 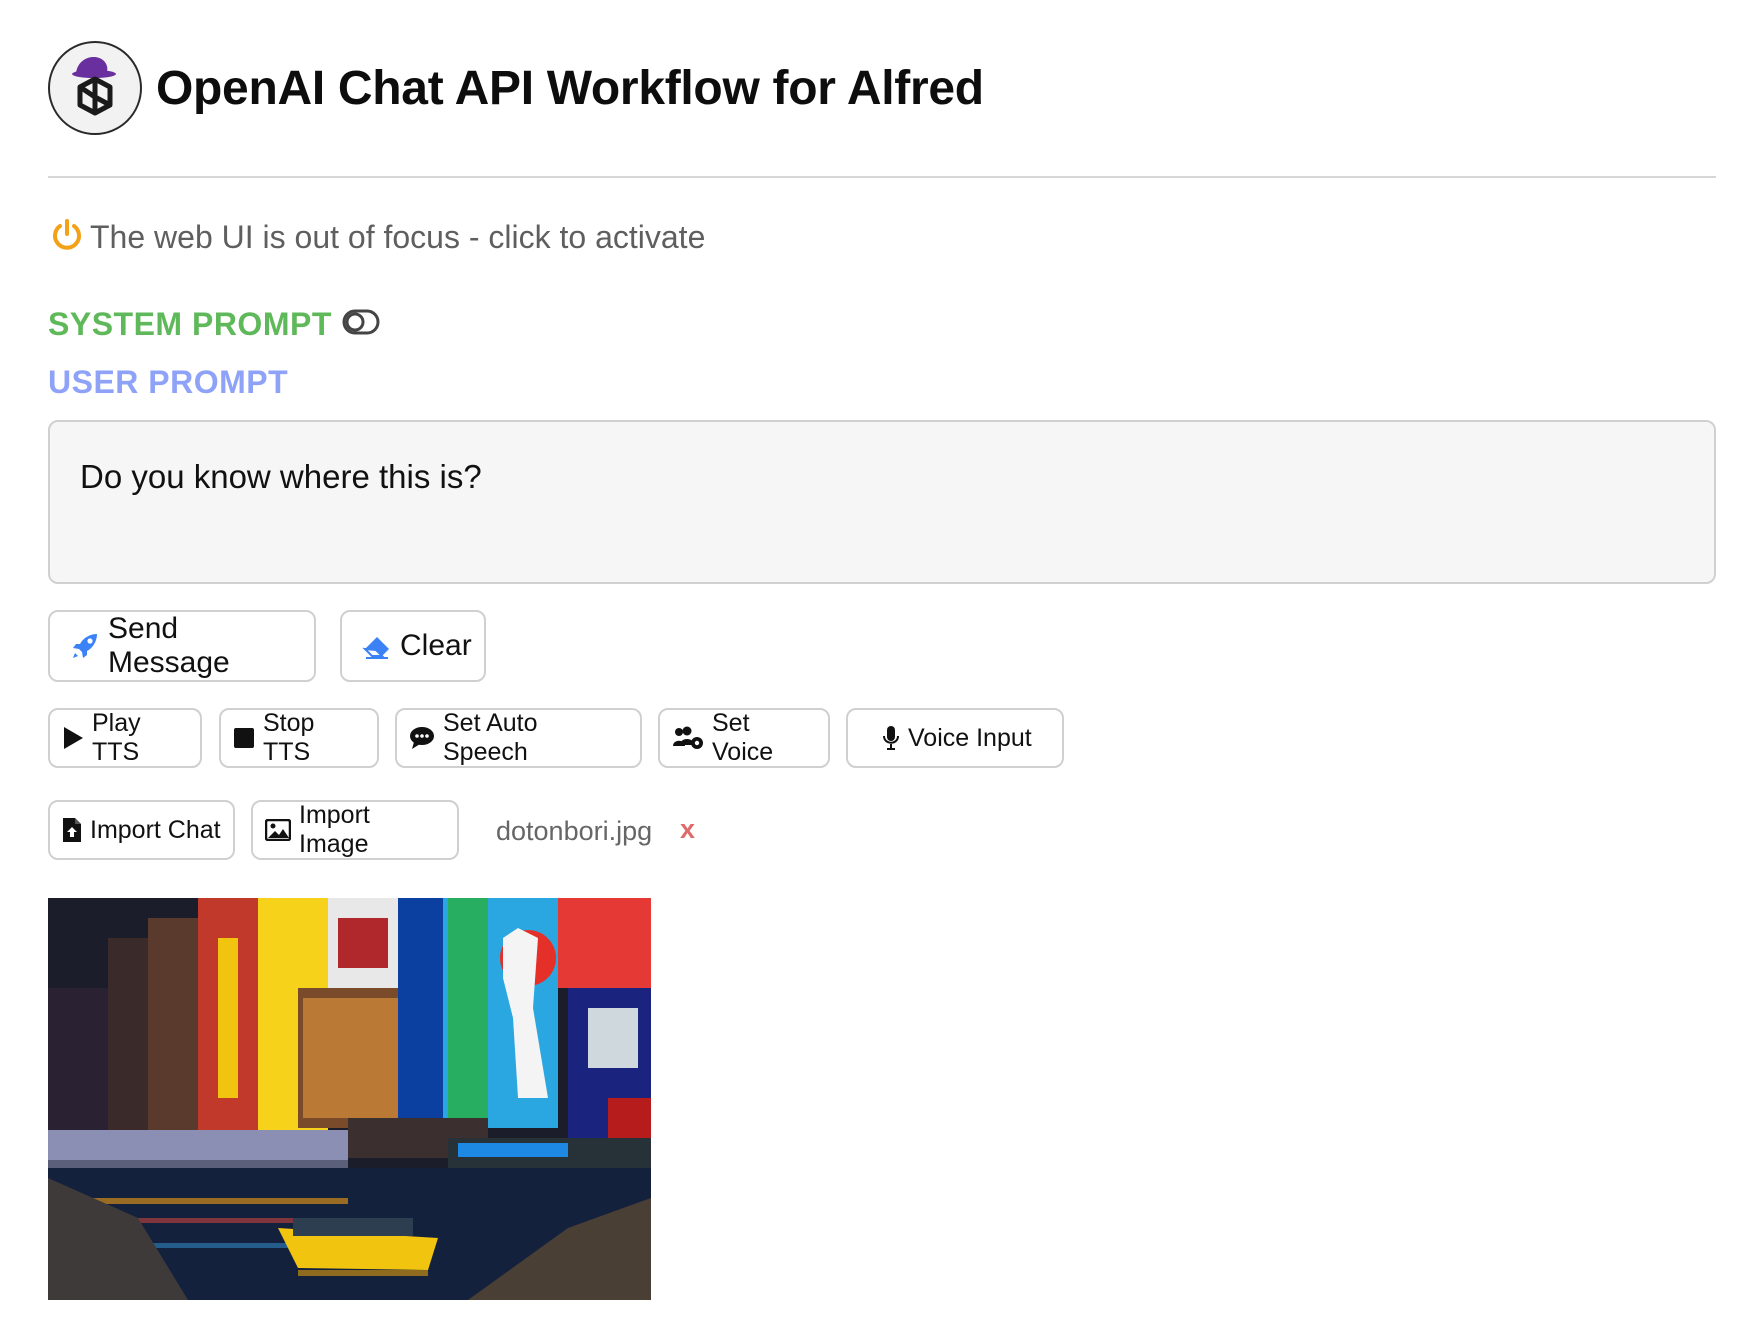 I want to click on voice-input-button: Voice Input, so click(x=955, y=738).